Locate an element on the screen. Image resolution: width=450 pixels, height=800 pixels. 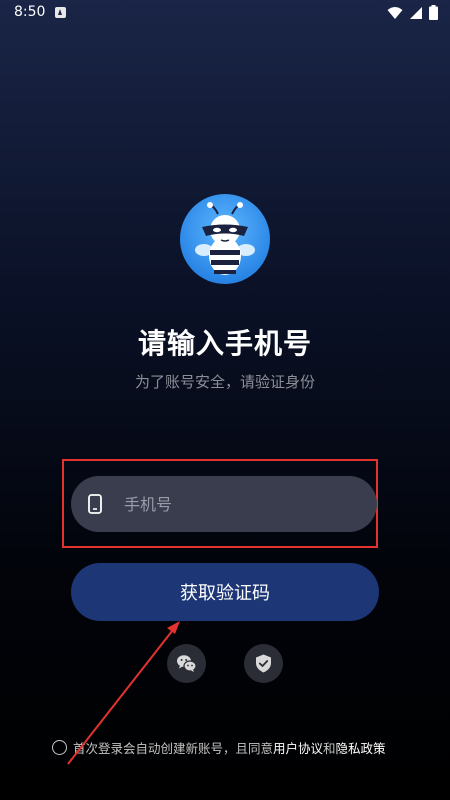
app-logo is located at coordinates (225, 239).